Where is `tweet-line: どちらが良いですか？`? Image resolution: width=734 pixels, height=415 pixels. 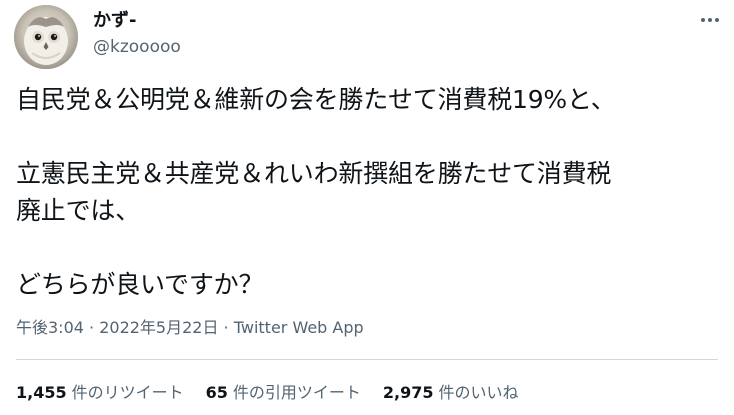
tweet-line: どちらが良いですか？ is located at coordinates (140, 284).